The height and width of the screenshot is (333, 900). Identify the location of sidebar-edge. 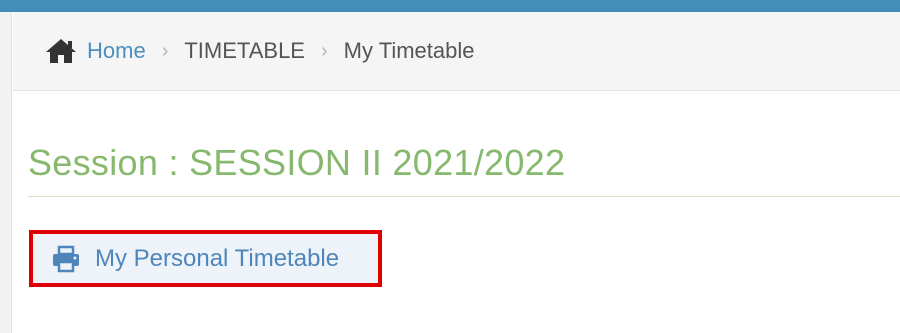
(6, 172).